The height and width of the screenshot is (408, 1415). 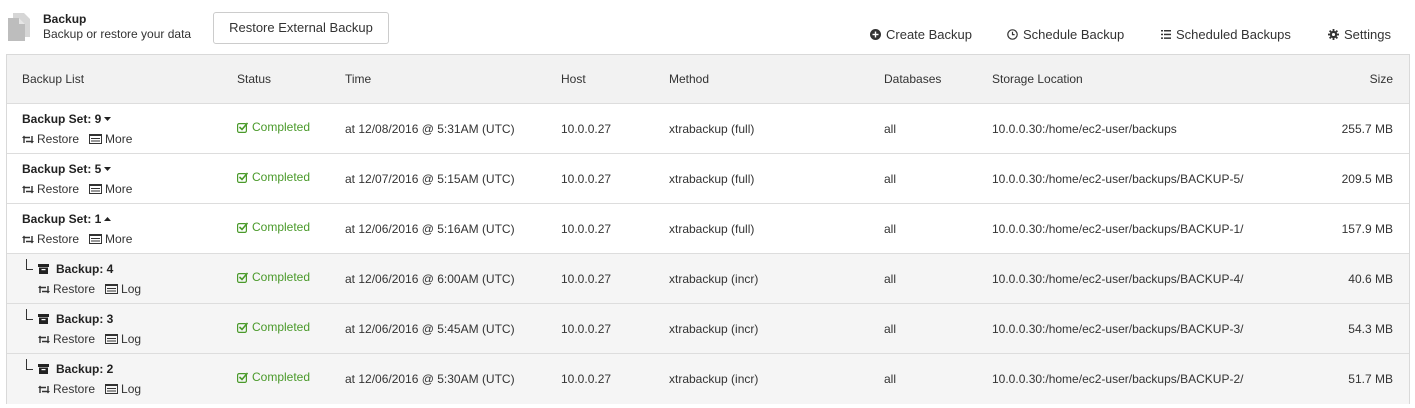 I want to click on create-backup-button: Create Backup, so click(x=921, y=34).